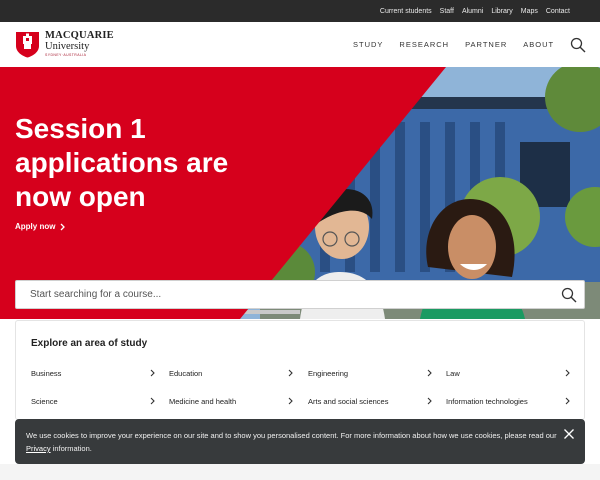 Image resolution: width=600 pixels, height=480 pixels. Describe the element at coordinates (328, 373) in the screenshot. I see `area-label: Engineering` at that location.